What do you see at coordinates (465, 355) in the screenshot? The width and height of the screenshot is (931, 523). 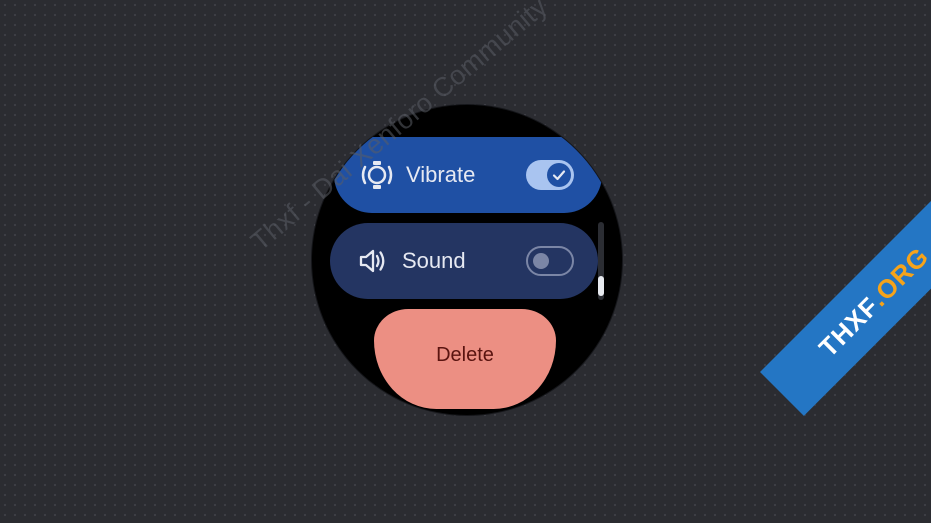 I see `delete-label: Delete` at bounding box center [465, 355].